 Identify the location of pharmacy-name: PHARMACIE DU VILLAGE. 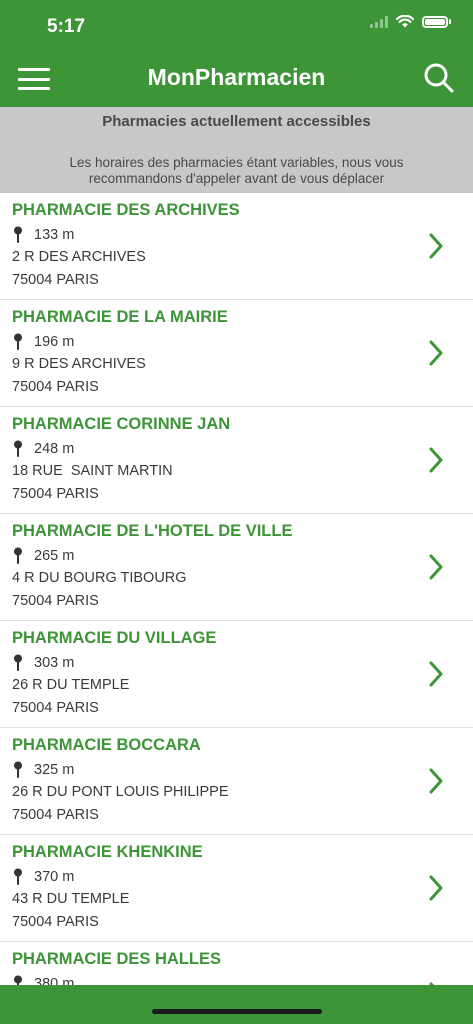
(114, 638).